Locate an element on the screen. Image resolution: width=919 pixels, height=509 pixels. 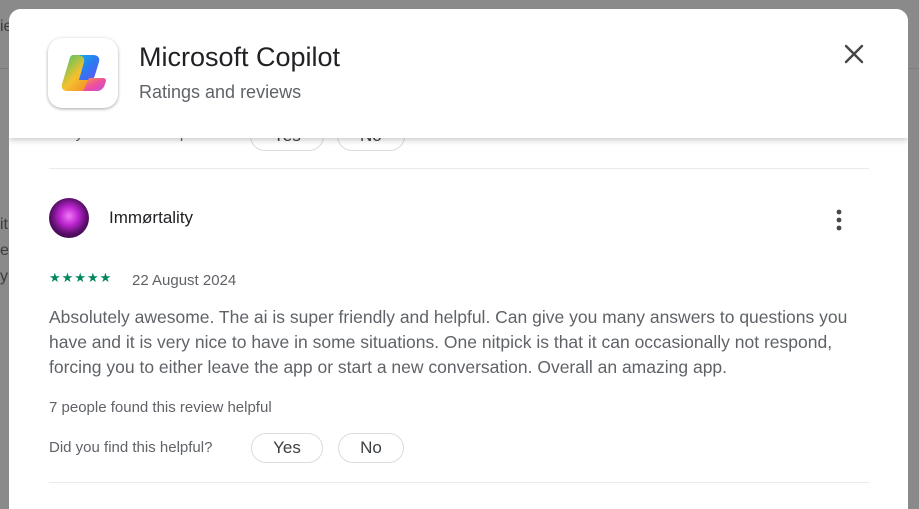
review-date: 22 August 2024 is located at coordinates (184, 280).